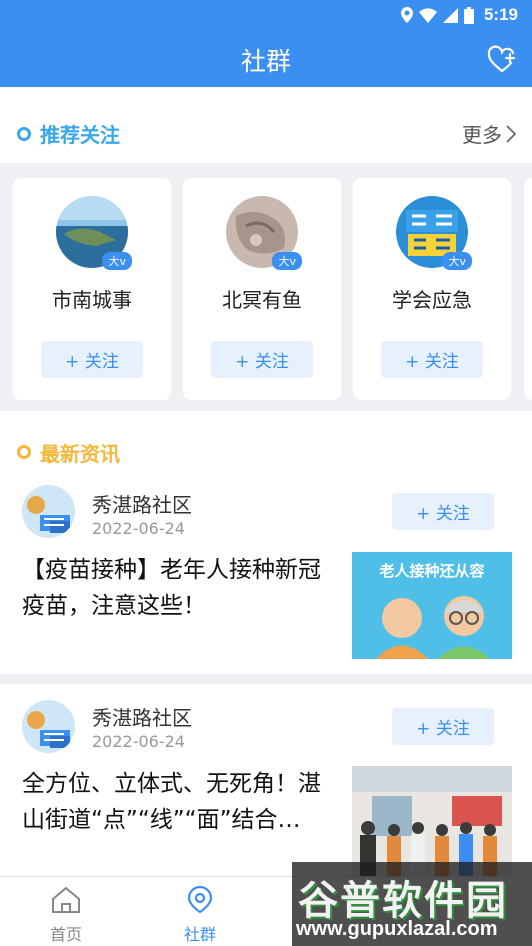 The height and width of the screenshot is (946, 532). I want to click on watermark: 谷普软件园 www.gupuxlazal.com, so click(412, 904).